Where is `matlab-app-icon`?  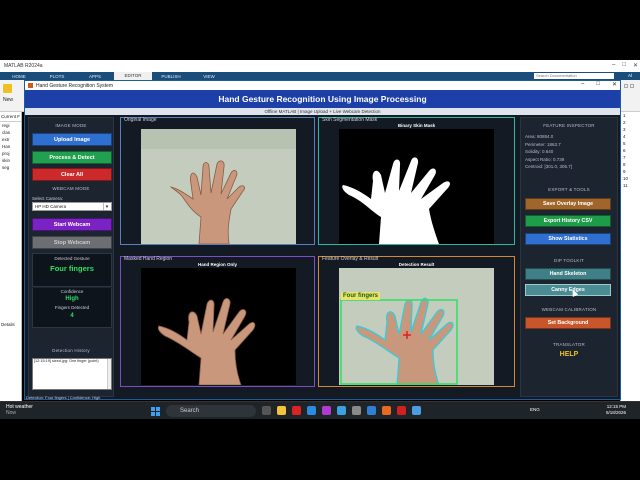
matlab-app-icon is located at coordinates (30, 85).